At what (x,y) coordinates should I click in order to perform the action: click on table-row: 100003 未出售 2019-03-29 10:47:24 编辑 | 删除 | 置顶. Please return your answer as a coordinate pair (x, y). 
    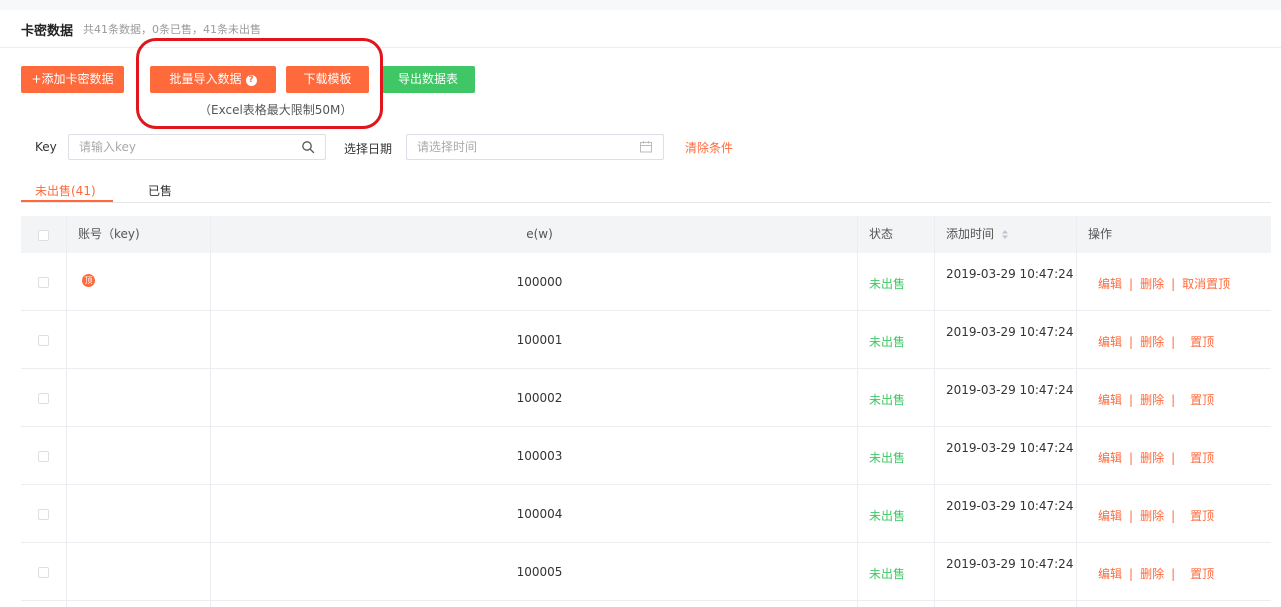
    Looking at the image, I should click on (646, 456).